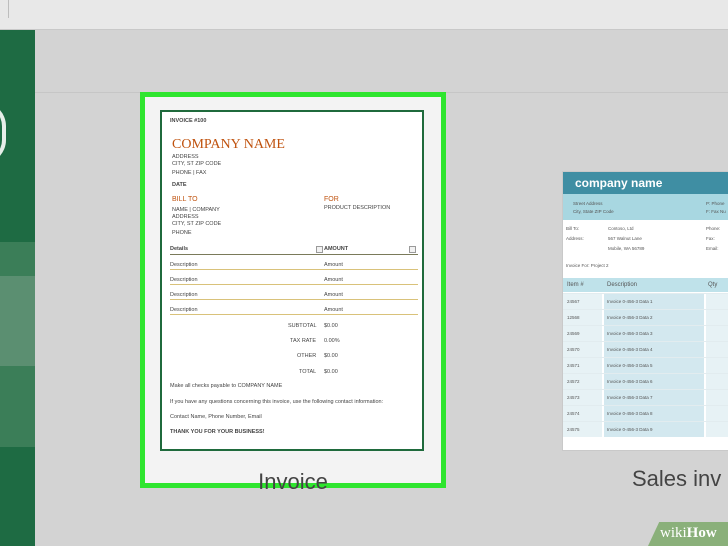 The height and width of the screenshot is (546, 728). Describe the element at coordinates (575, 285) in the screenshot. I see `col-item: Item #` at that location.